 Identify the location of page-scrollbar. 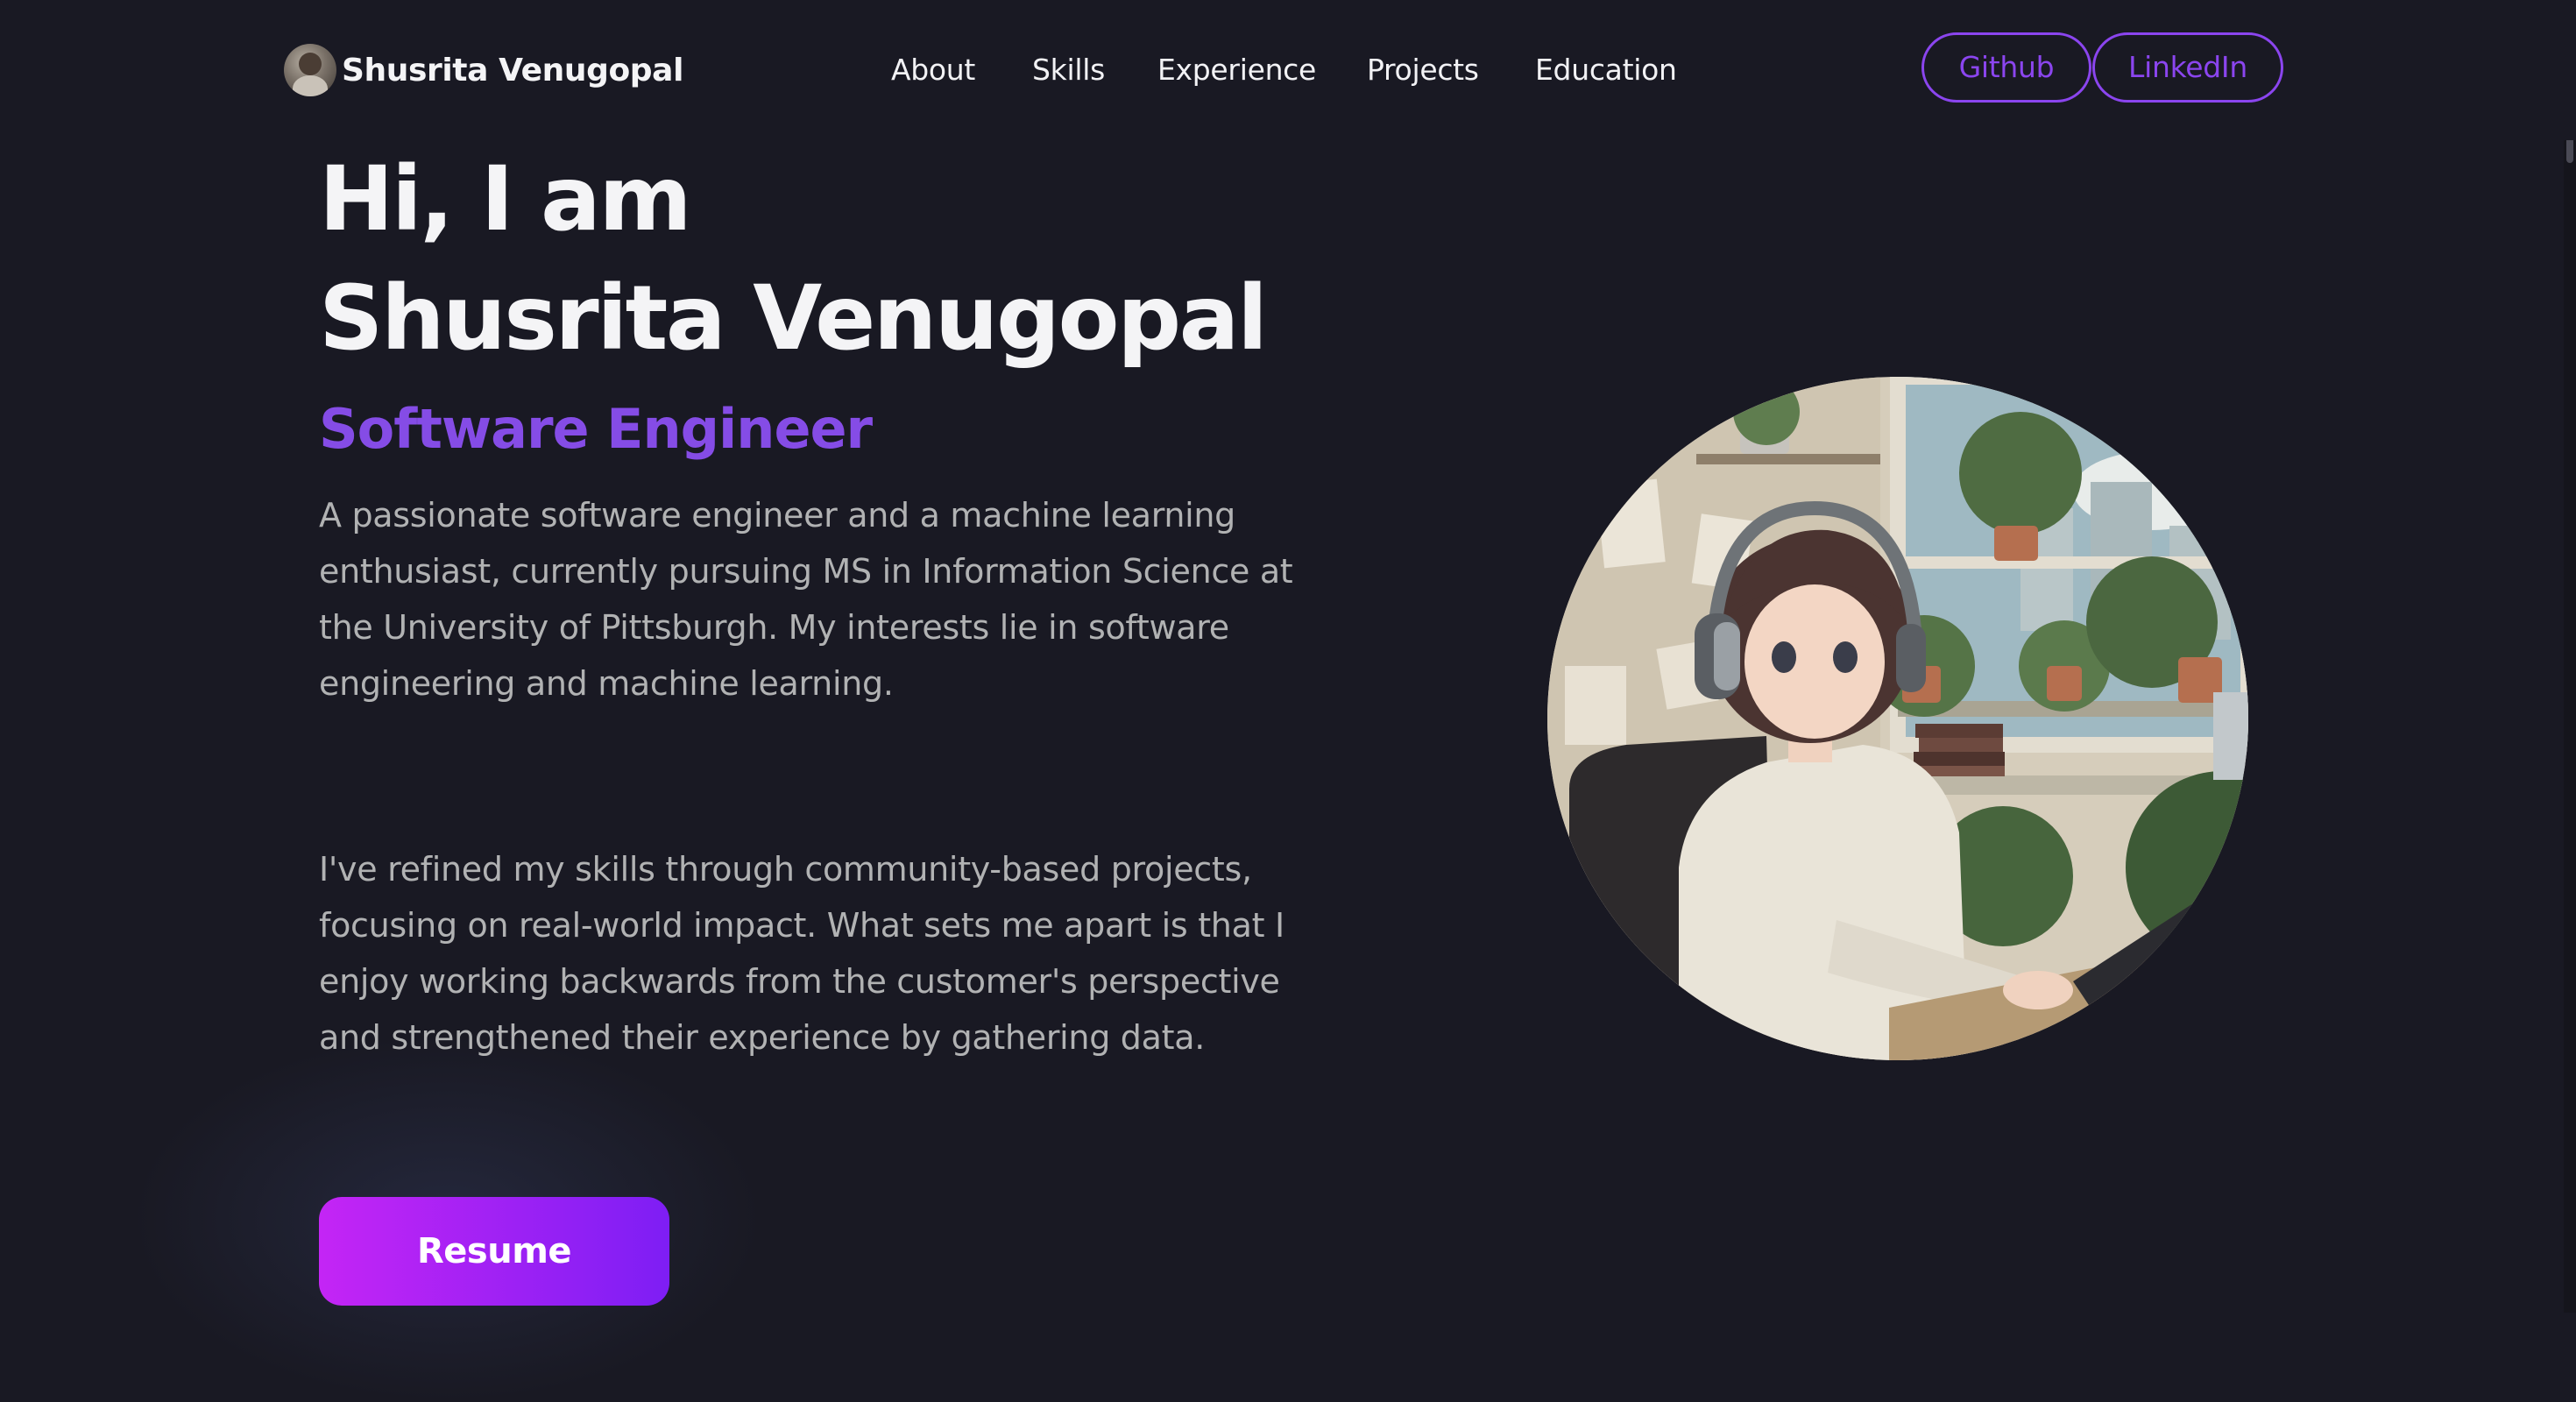
(2570, 656).